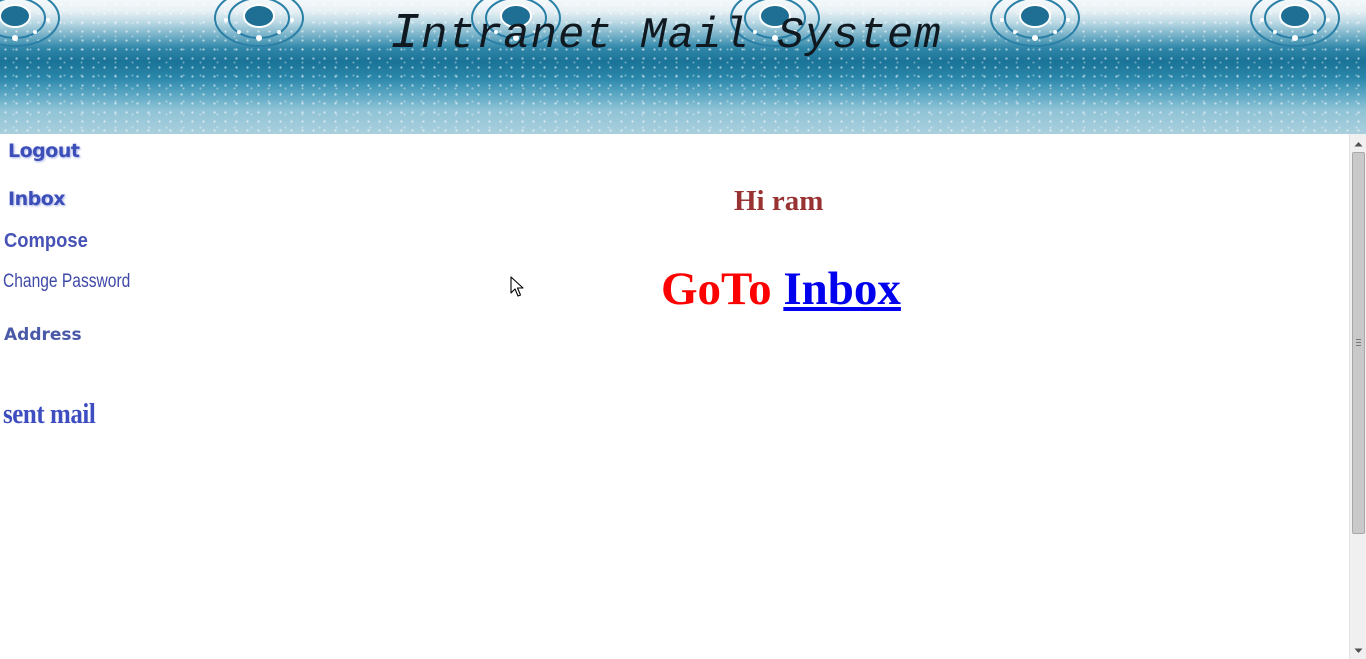 This screenshot has height=659, width=1366. Describe the element at coordinates (716, 289) in the screenshot. I see `goto-label: GoTo` at that location.